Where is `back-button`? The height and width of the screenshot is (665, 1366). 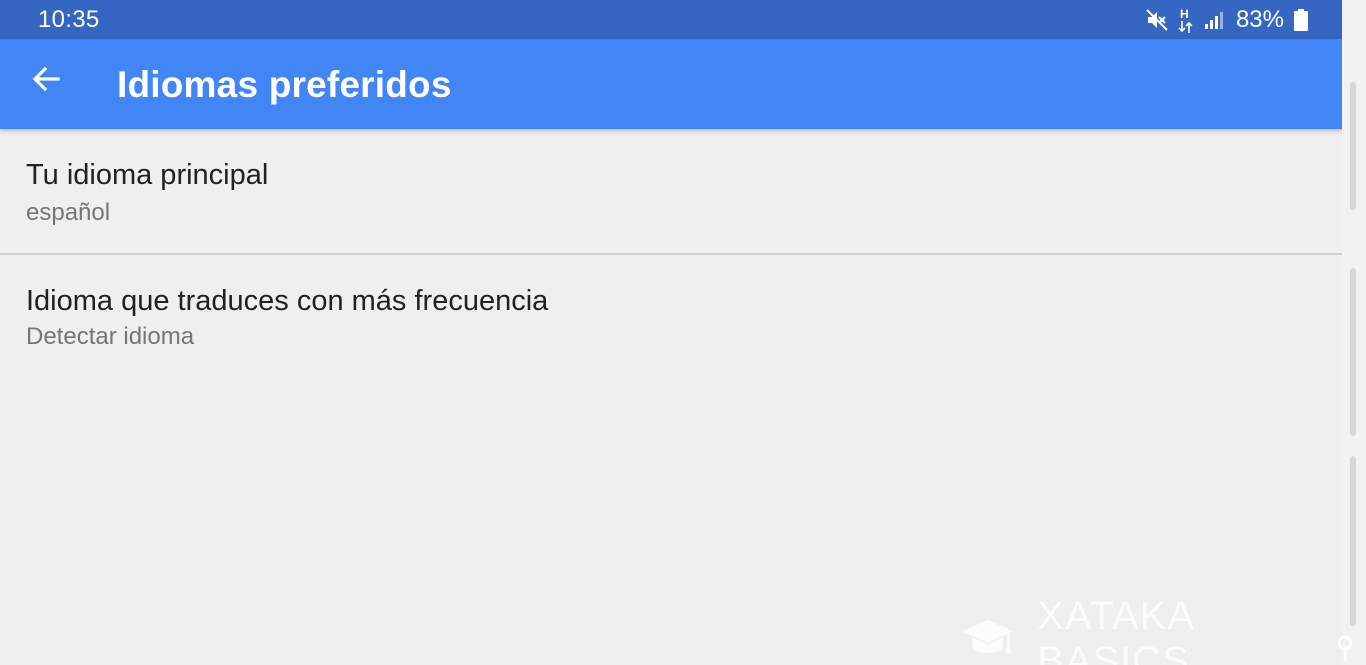 back-button is located at coordinates (46, 79).